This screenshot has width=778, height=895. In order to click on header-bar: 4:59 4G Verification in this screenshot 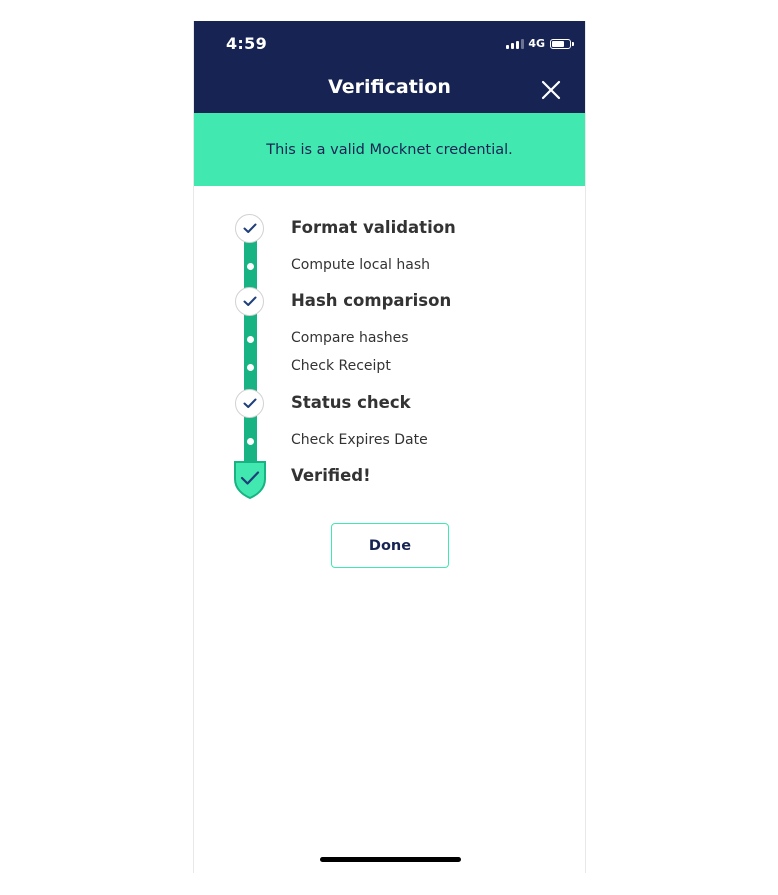, I will do `click(389, 67)`.